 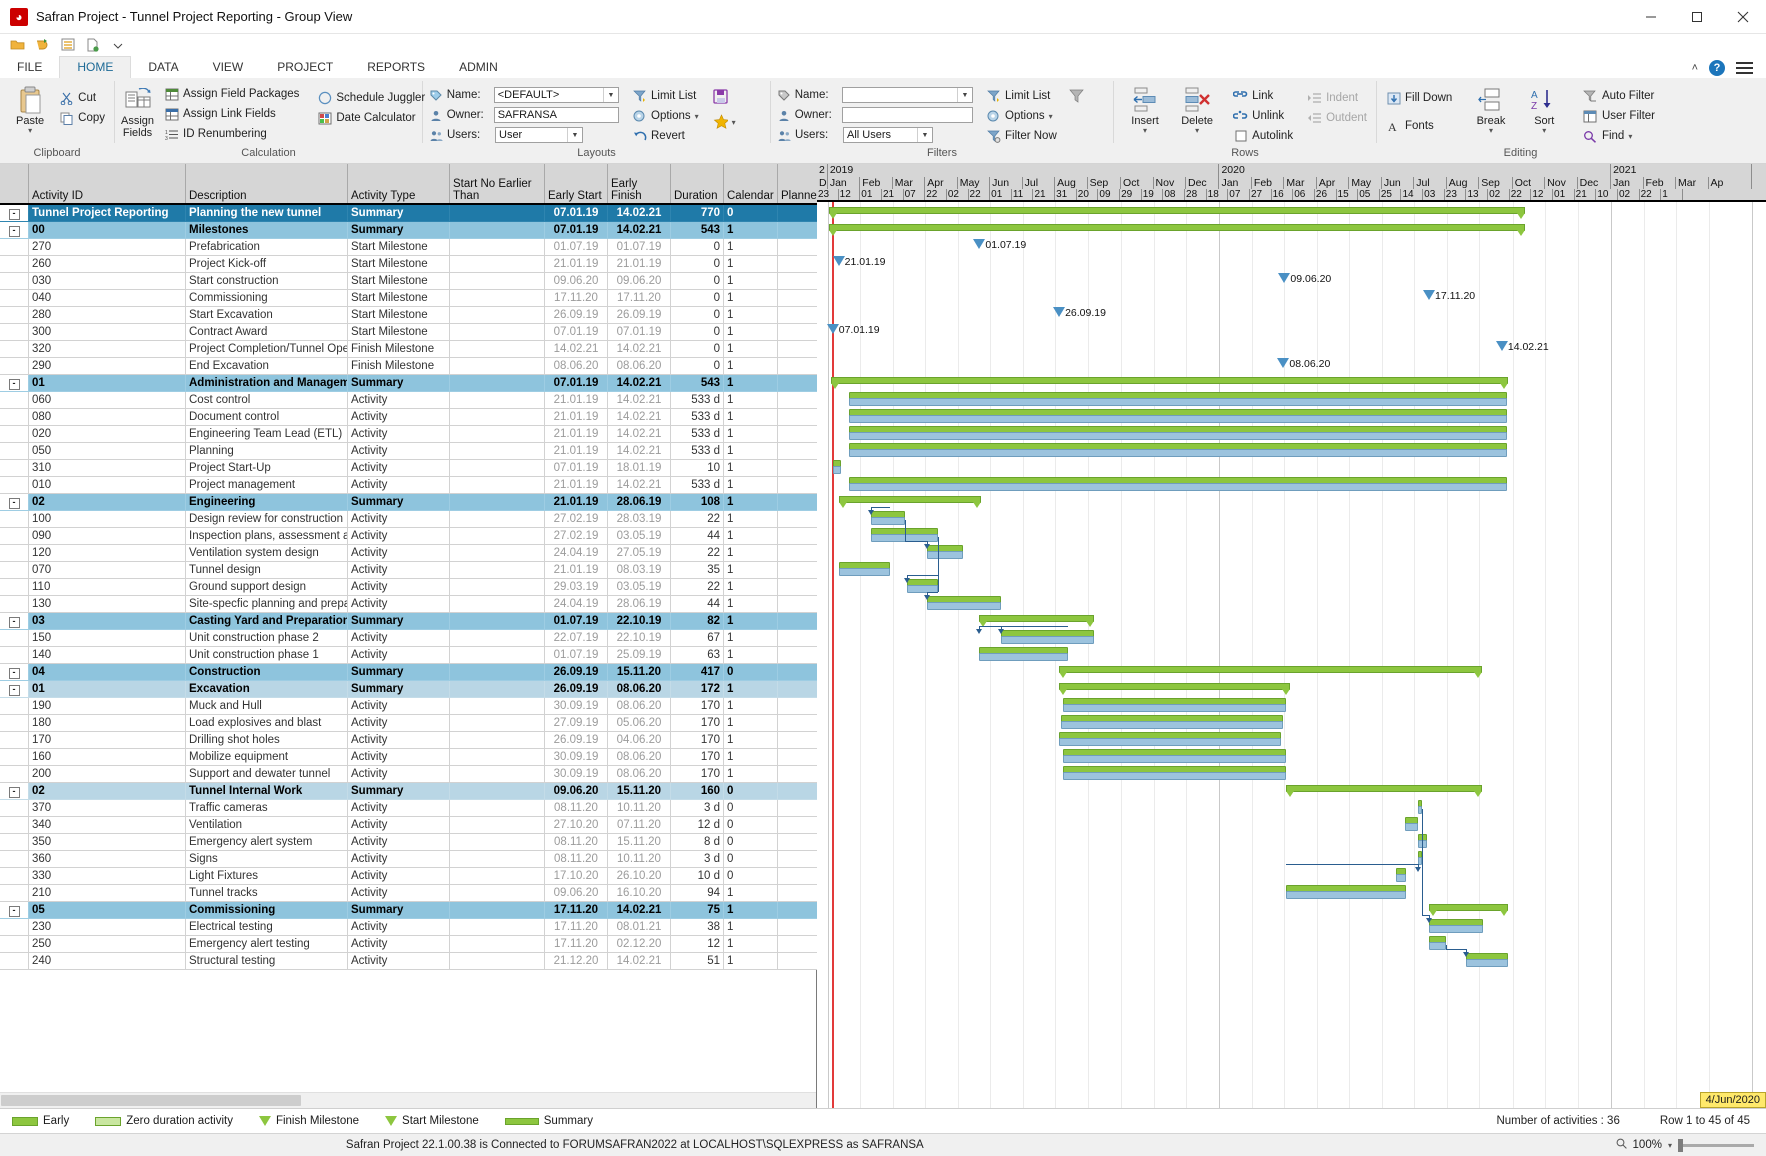 I want to click on cell-early-start: 21.01.19, so click(x=576, y=434).